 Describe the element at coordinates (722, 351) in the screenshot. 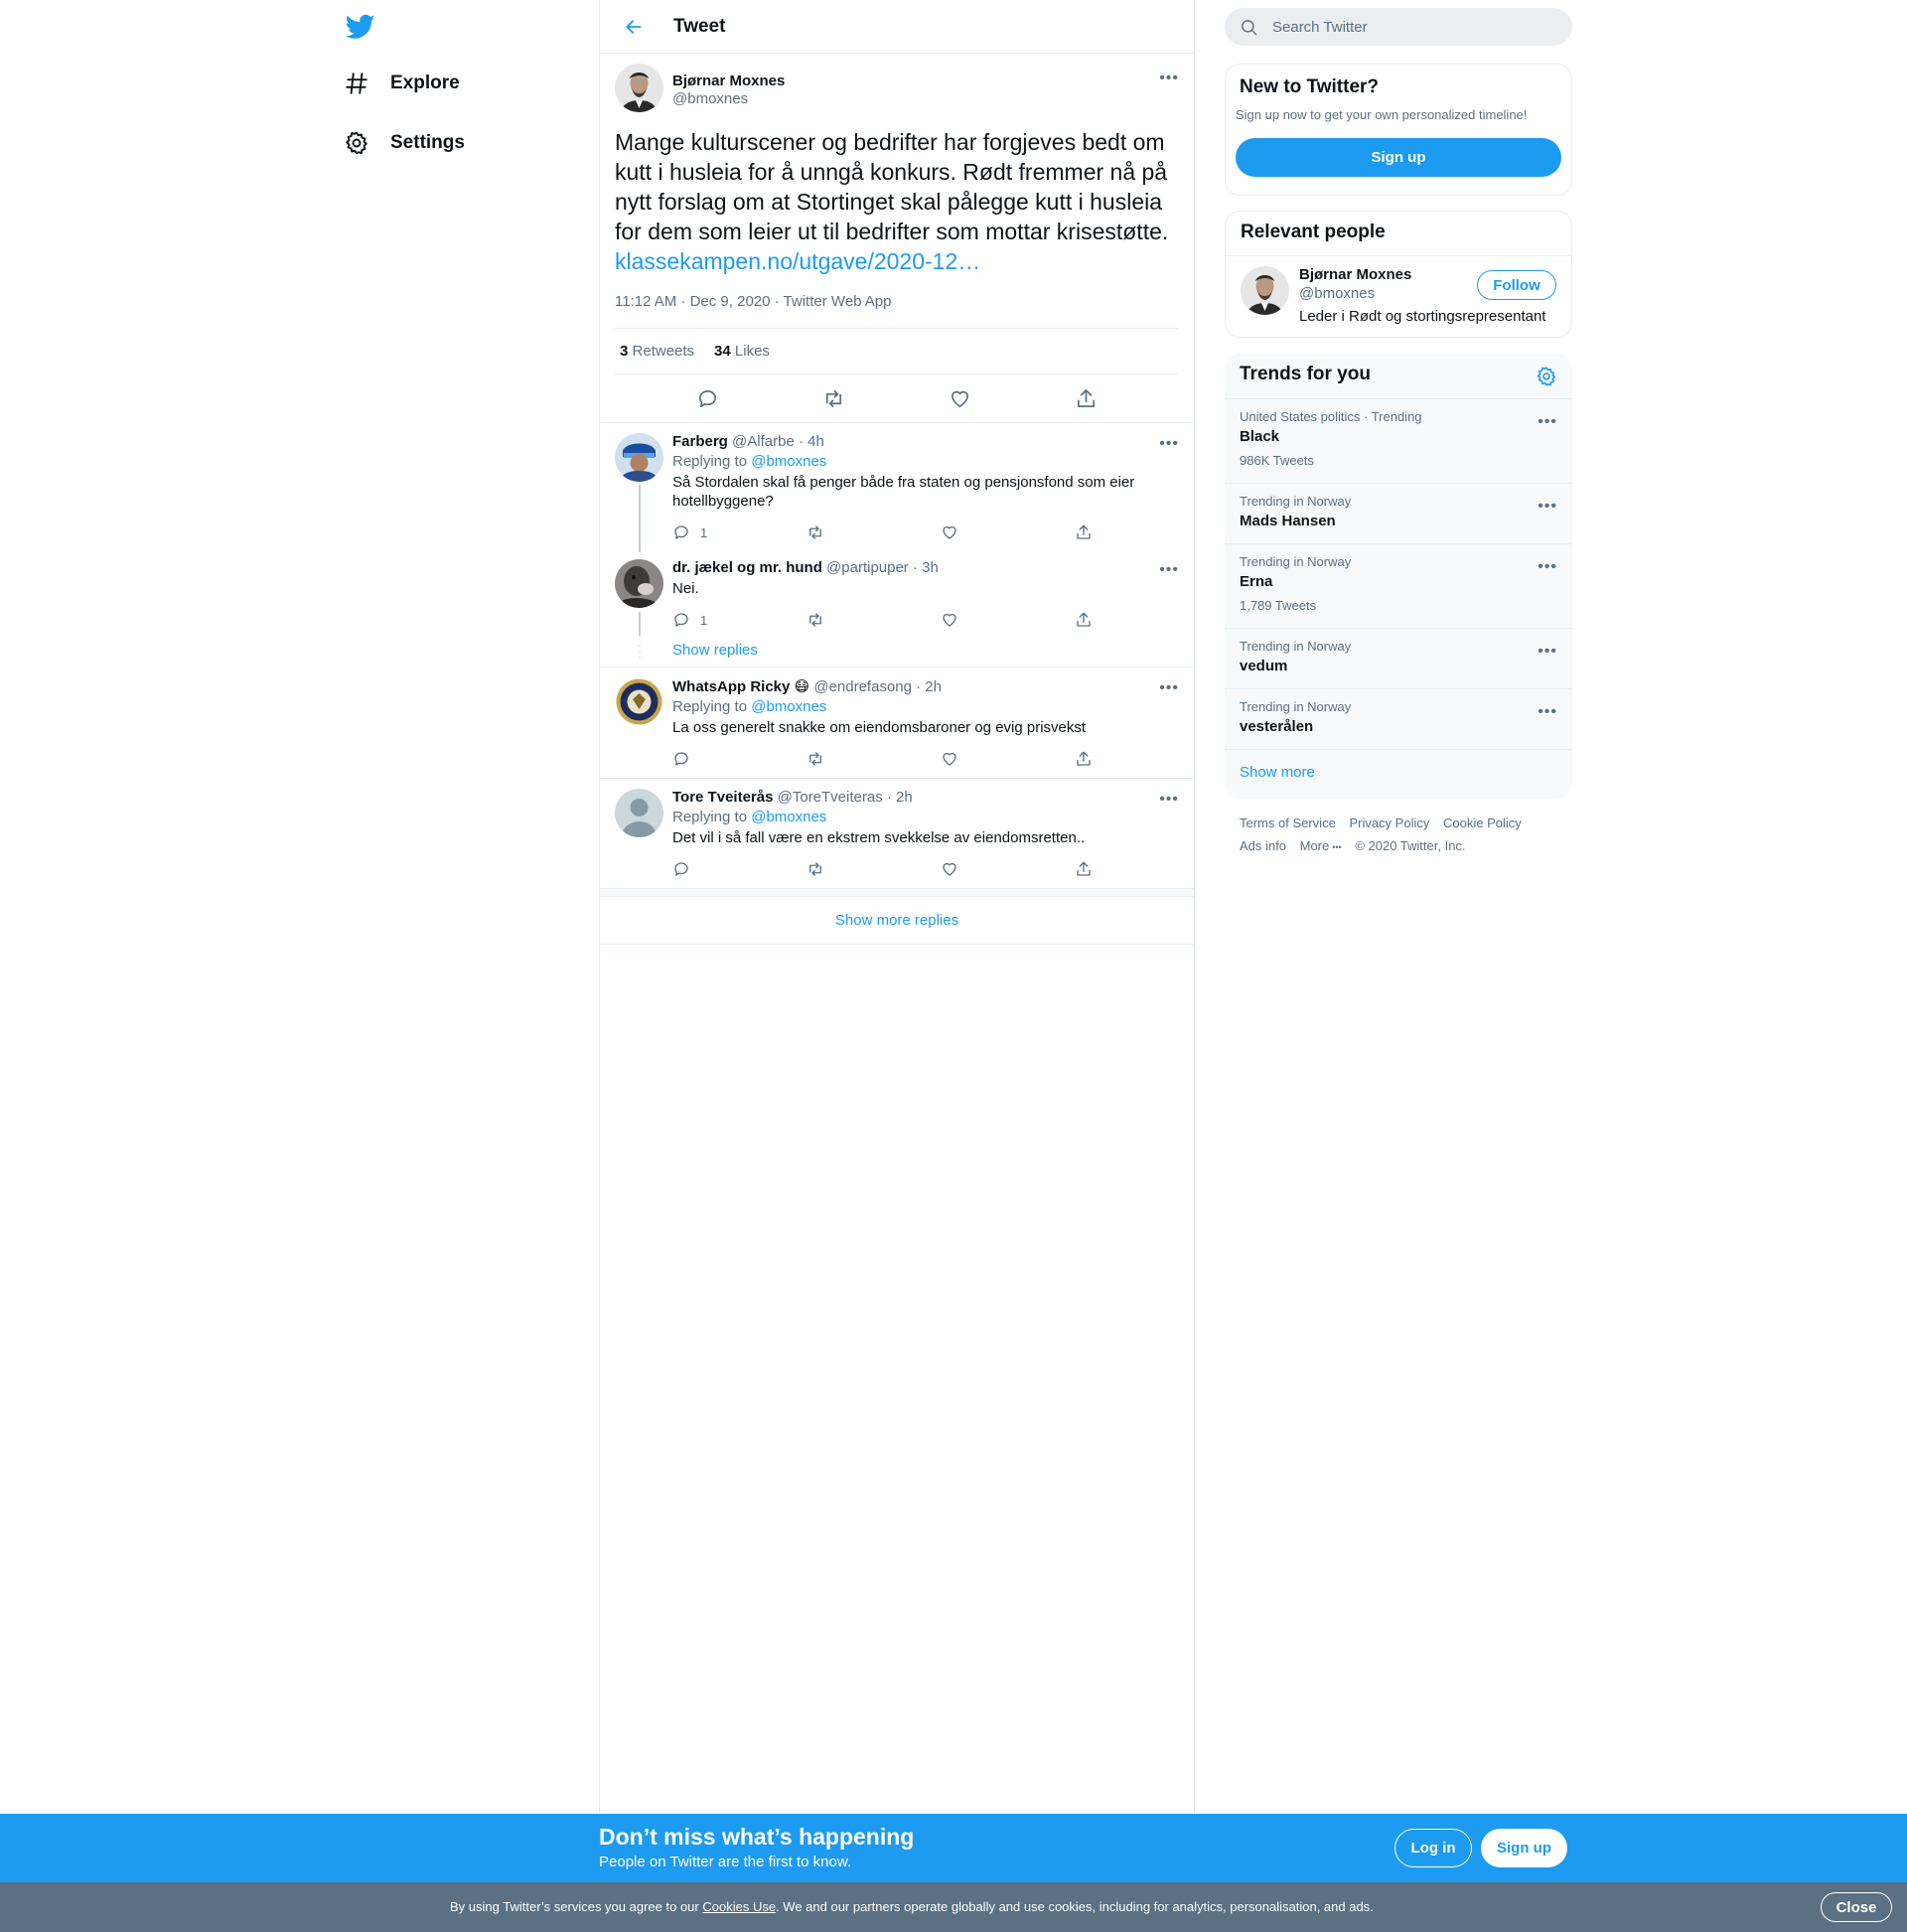

I see `likes-count: 34` at that location.